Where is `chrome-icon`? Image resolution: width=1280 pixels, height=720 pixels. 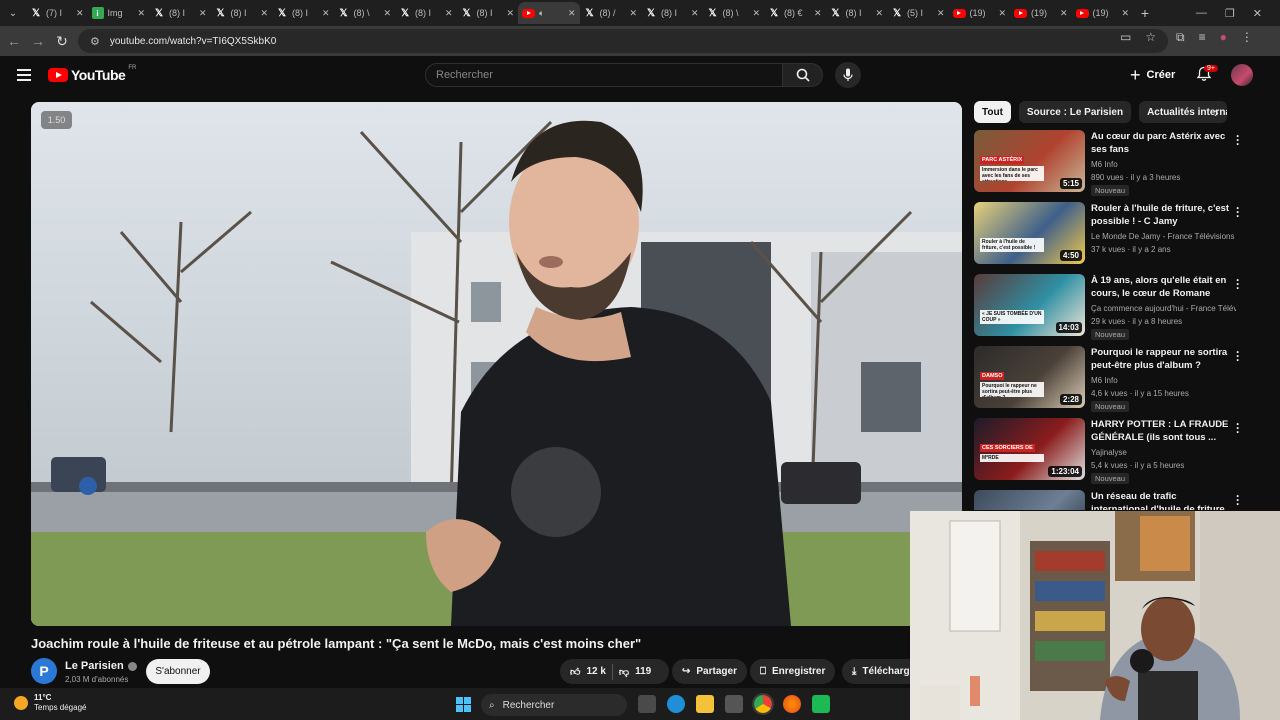
chrome-icon is located at coordinates (763, 704).